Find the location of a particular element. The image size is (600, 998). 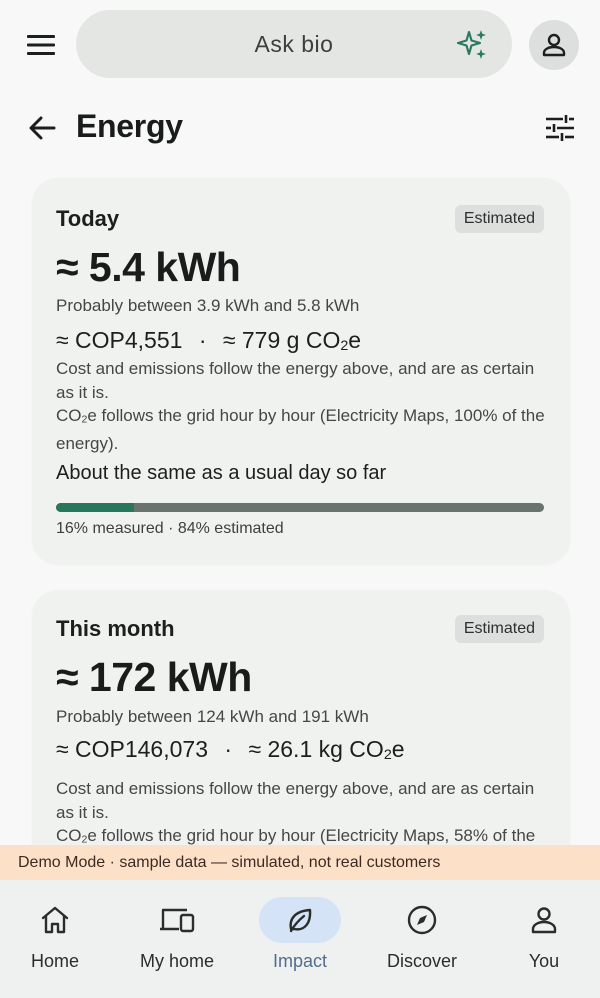

nav-impact: Impact is located at coordinates (300, 943).